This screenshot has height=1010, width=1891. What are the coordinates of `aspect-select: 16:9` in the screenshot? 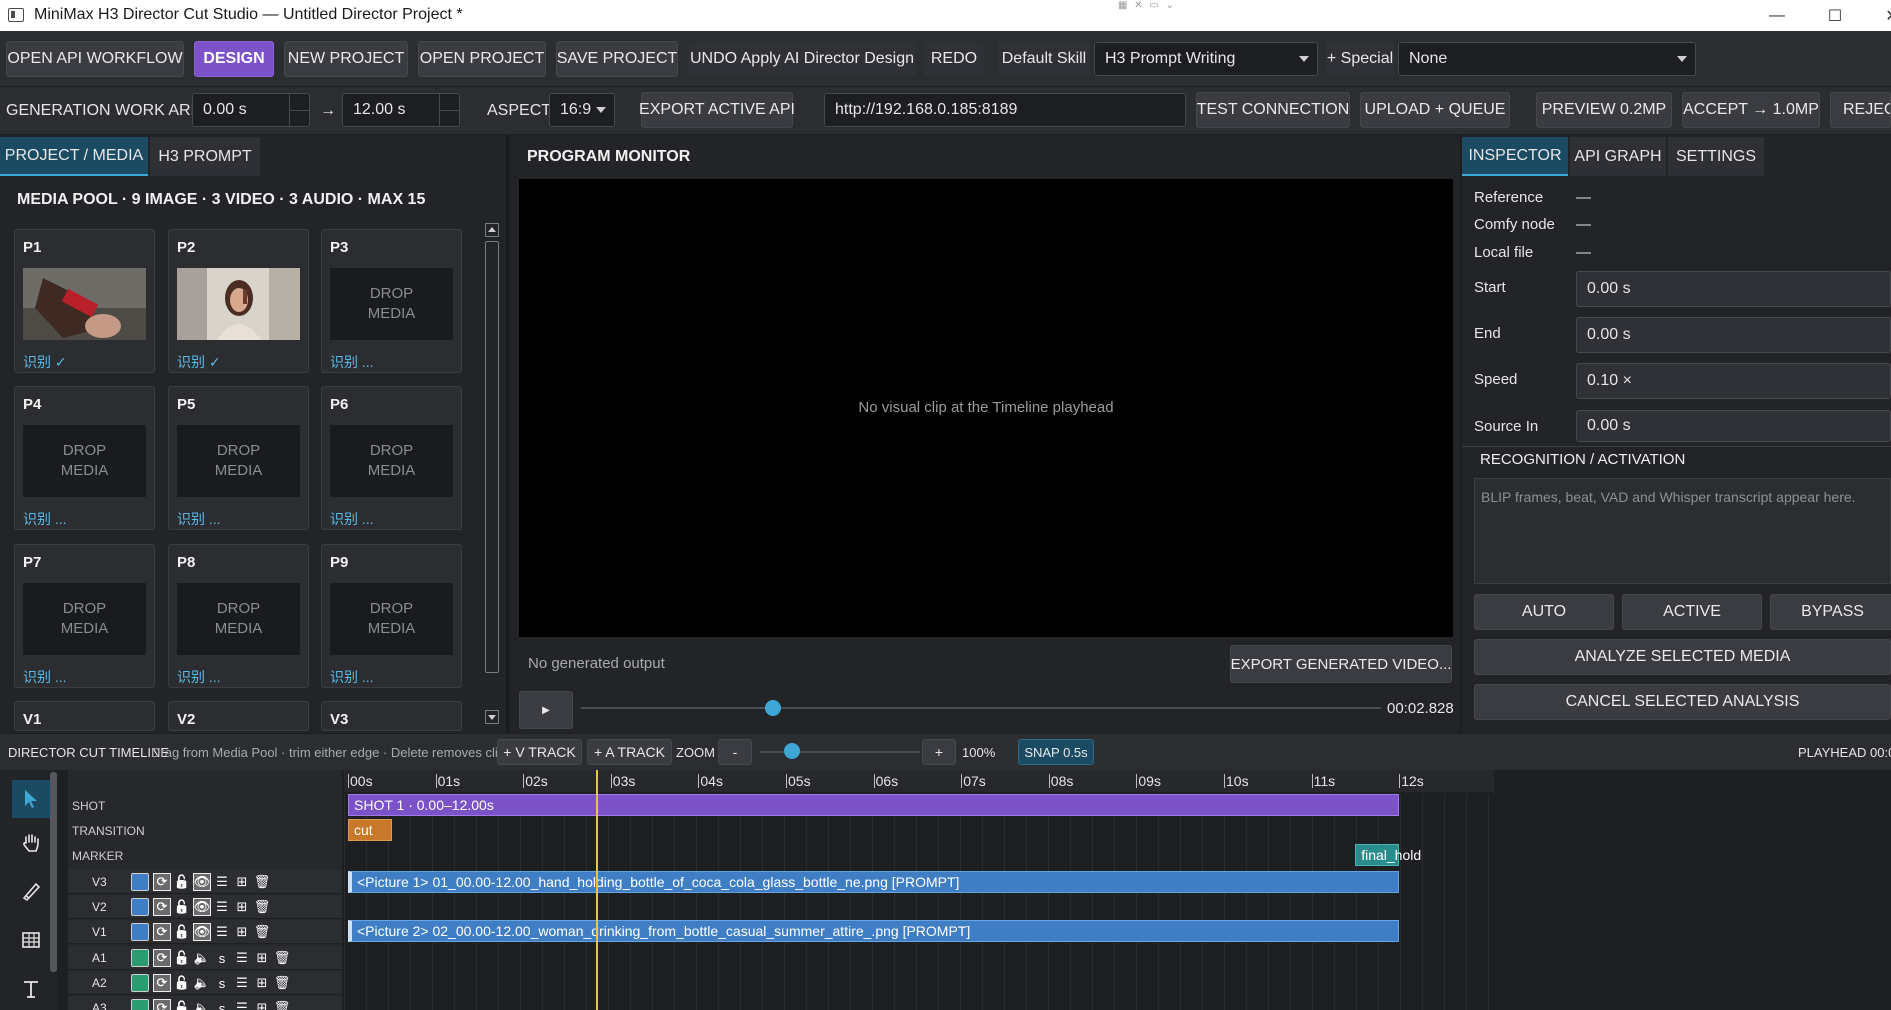 It's located at (582, 110).